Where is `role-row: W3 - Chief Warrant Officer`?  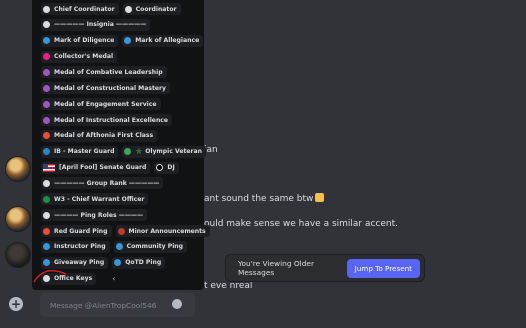 role-row: W3 - Chief Warrant Officer is located at coordinates (96, 199).